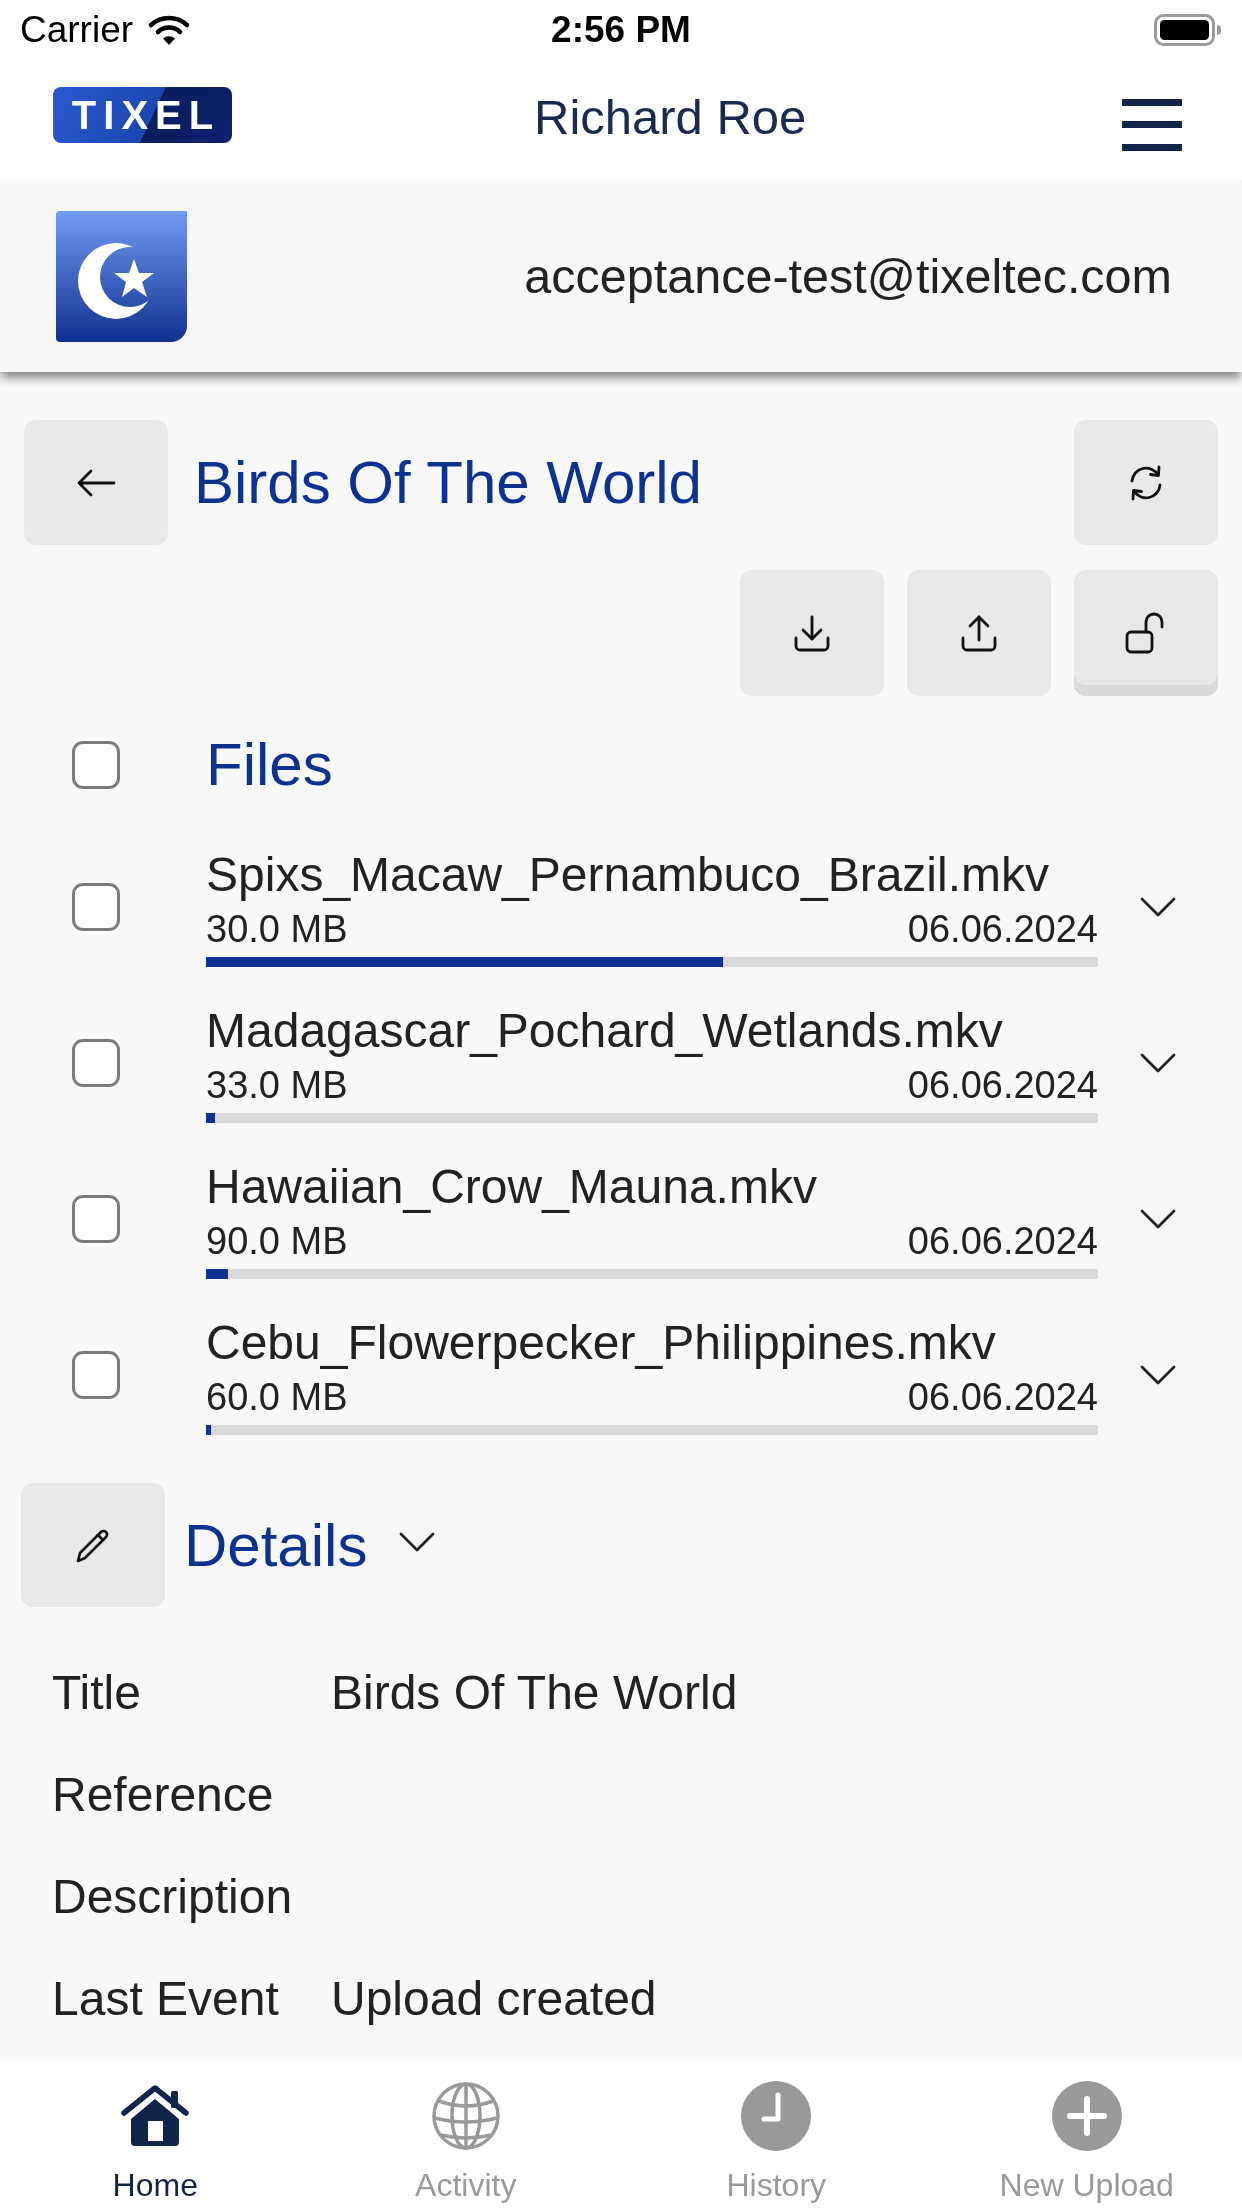 Image resolution: width=1242 pixels, height=2208 pixels. What do you see at coordinates (173, 1896) in the screenshot?
I see `field-label: Description` at bounding box center [173, 1896].